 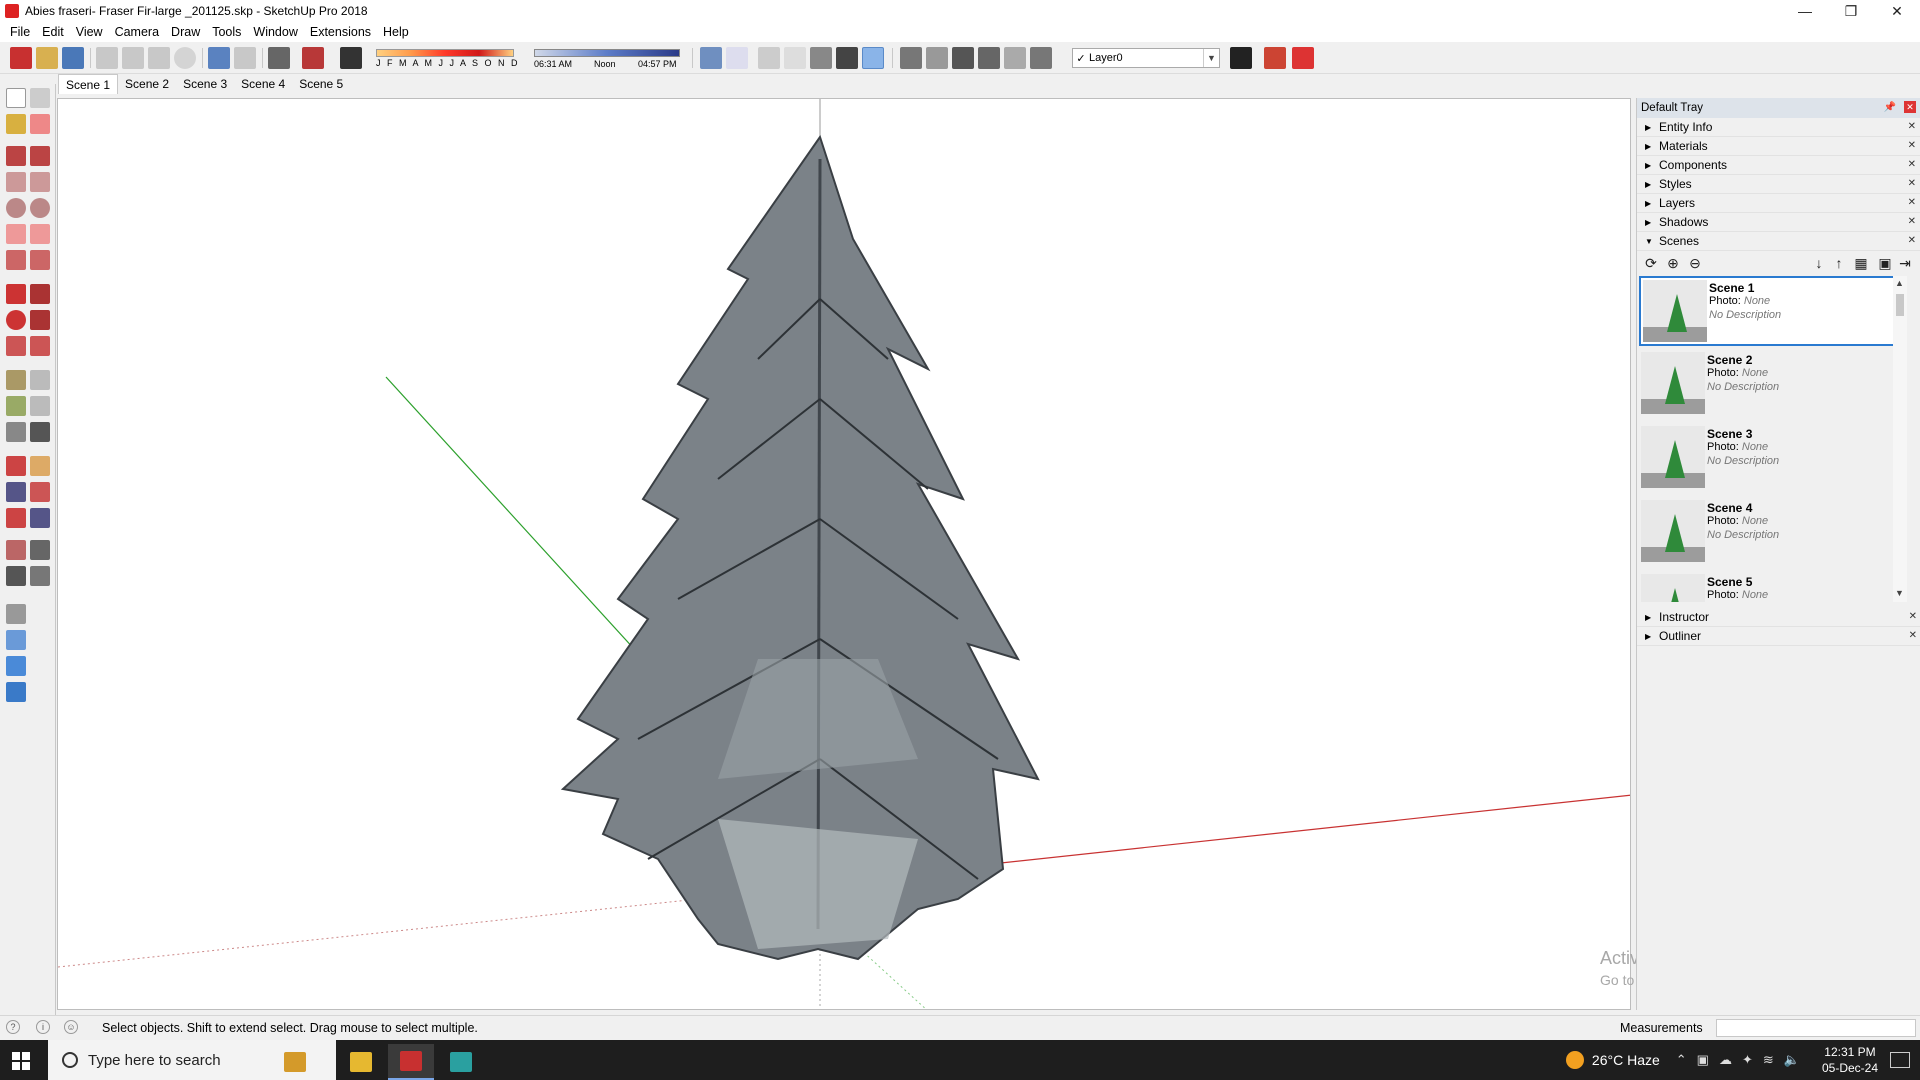 What do you see at coordinates (40, 320) in the screenshot?
I see `follow-me-icon` at bounding box center [40, 320].